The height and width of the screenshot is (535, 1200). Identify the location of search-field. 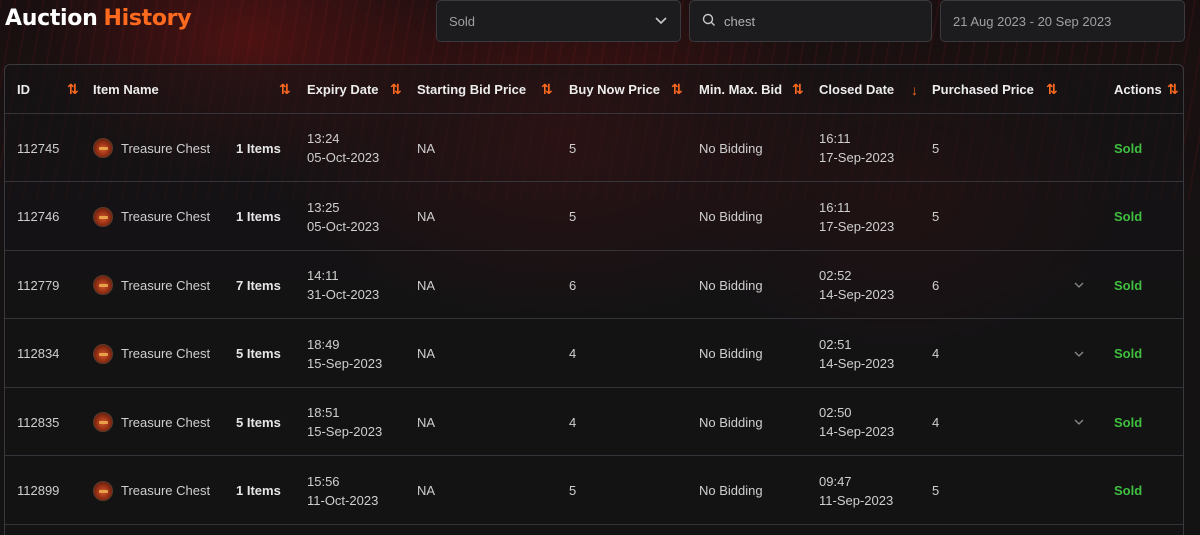
(810, 21).